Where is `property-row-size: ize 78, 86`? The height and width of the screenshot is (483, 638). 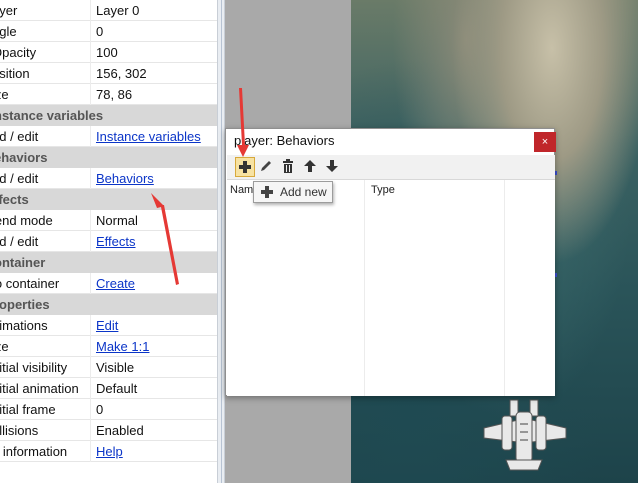
property-row-size: ize 78, 86 is located at coordinates (108, 94).